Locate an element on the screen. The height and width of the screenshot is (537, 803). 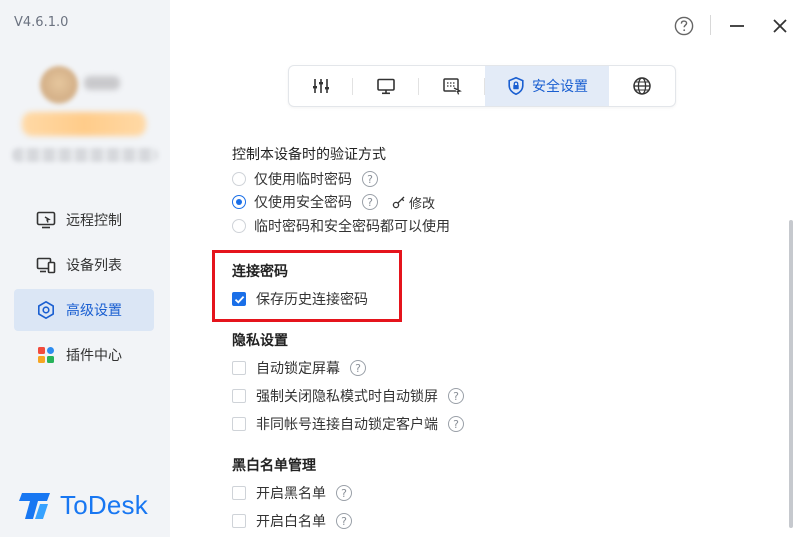
option-label: 开启黑名单 is located at coordinates (291, 494).